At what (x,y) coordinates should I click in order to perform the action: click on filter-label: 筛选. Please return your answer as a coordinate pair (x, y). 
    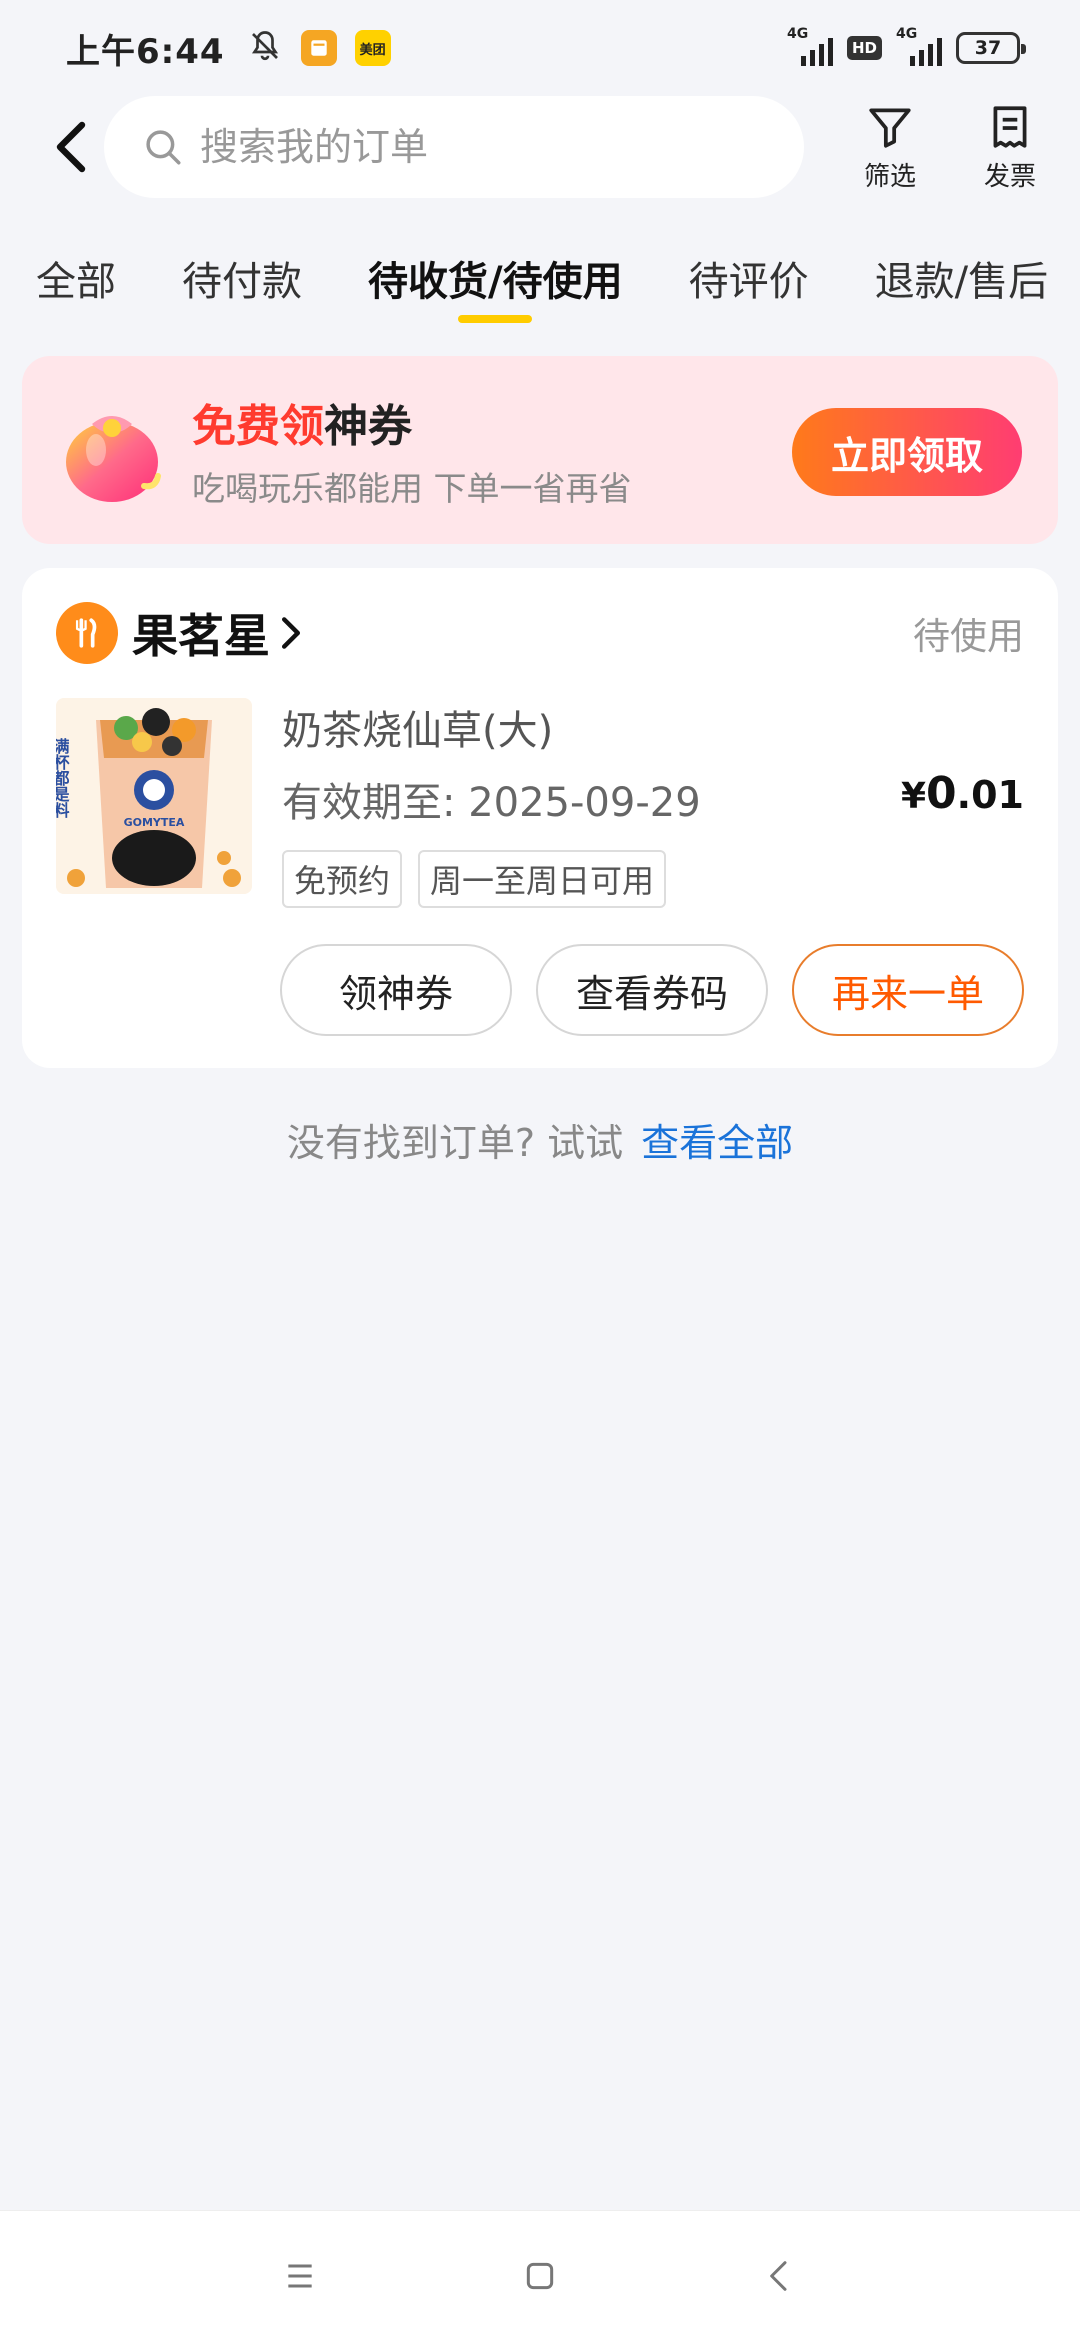
    Looking at the image, I should click on (889, 176).